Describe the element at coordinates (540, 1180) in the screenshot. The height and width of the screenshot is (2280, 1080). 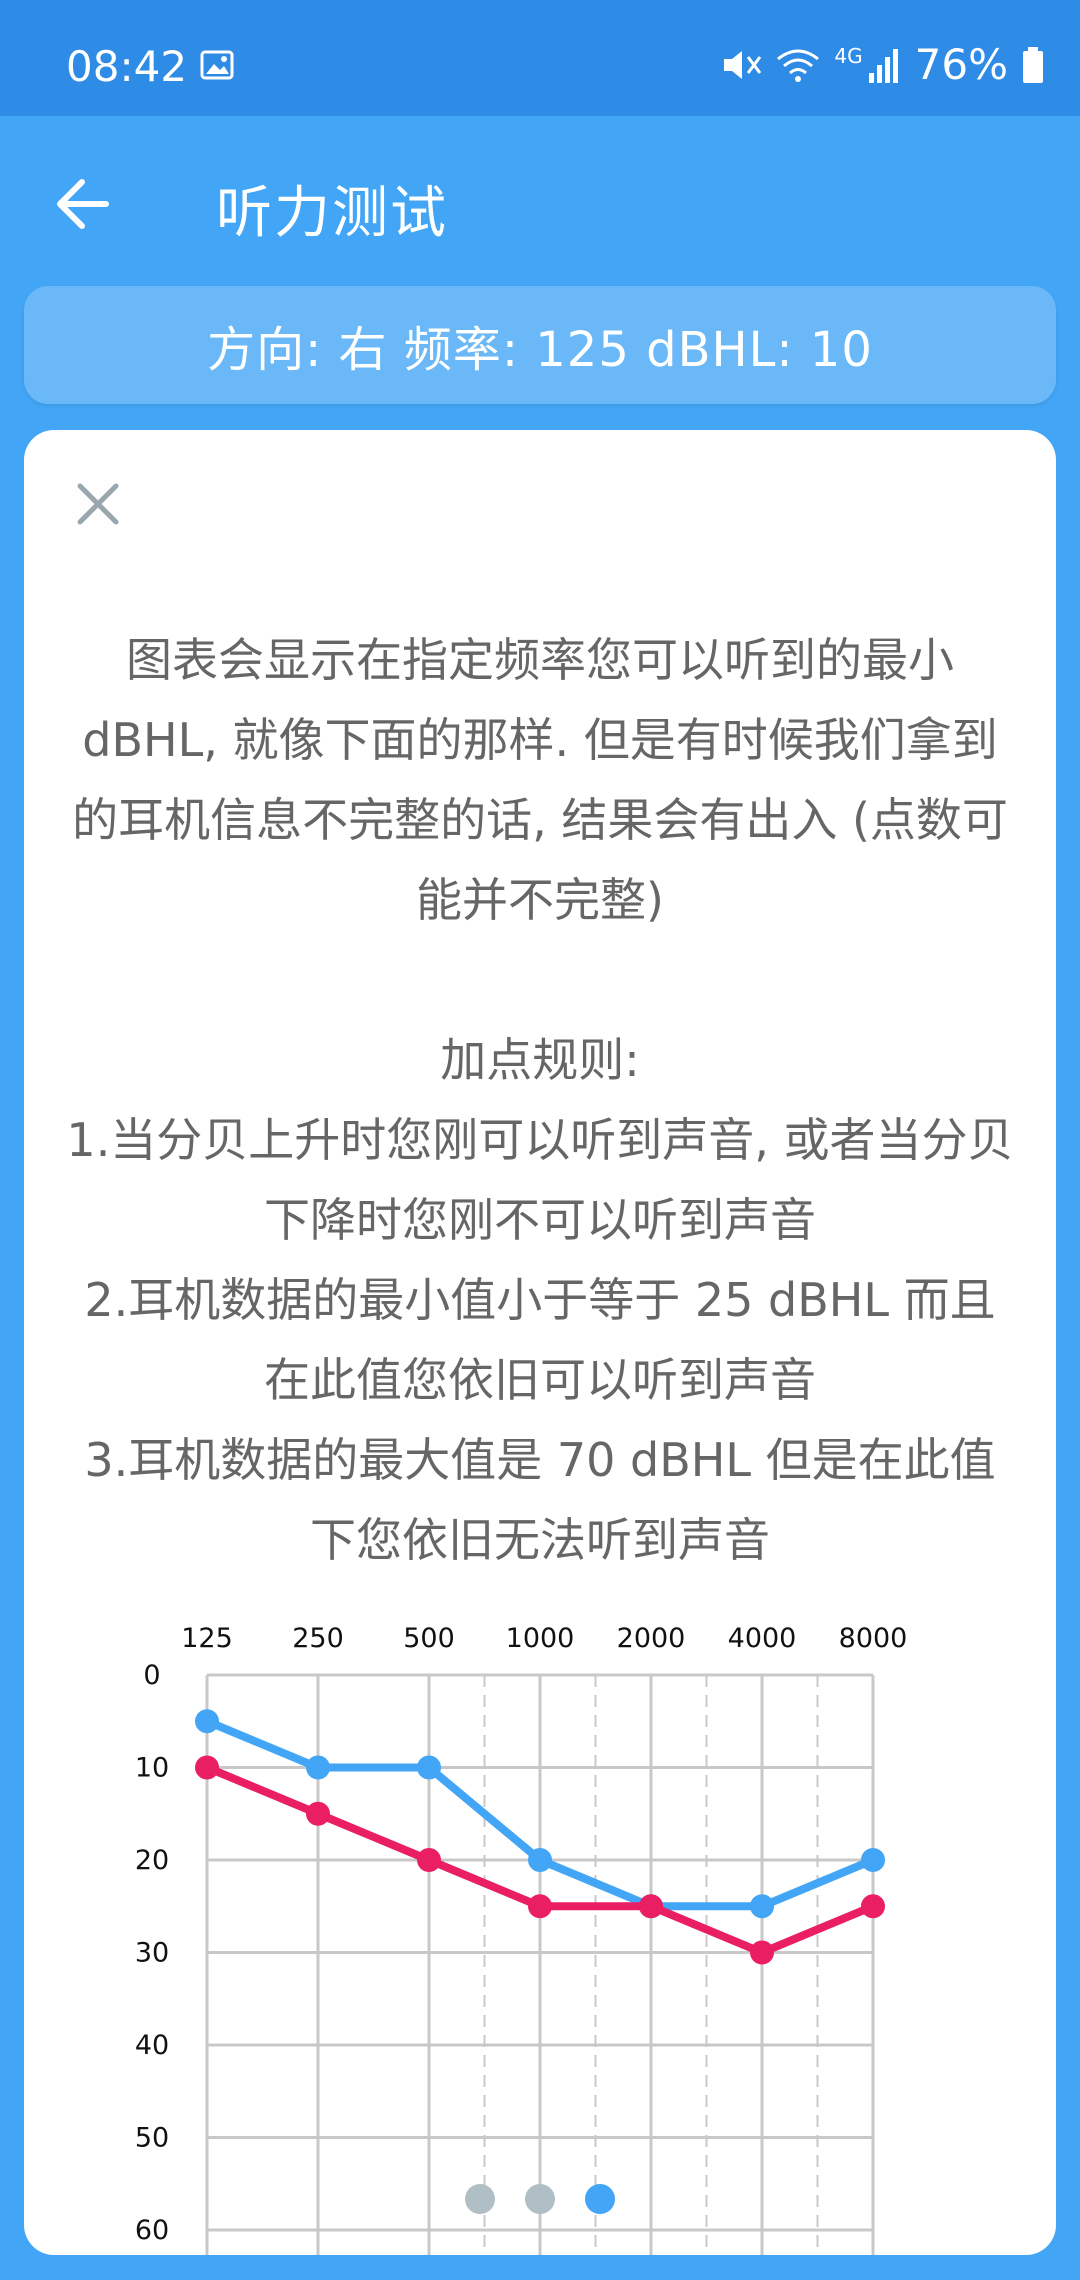
I see `rule-1: 1.当分贝上升时您刚可以听到声音, 或者当分贝下降时您刚不可以听到声音` at that location.